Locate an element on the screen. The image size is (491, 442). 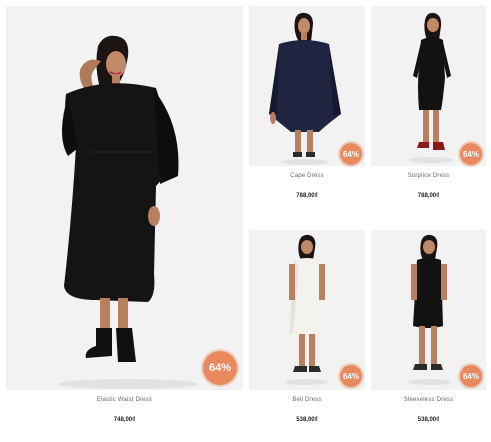
product-name: Elastic Waist Dress is located at coordinates (124, 400).